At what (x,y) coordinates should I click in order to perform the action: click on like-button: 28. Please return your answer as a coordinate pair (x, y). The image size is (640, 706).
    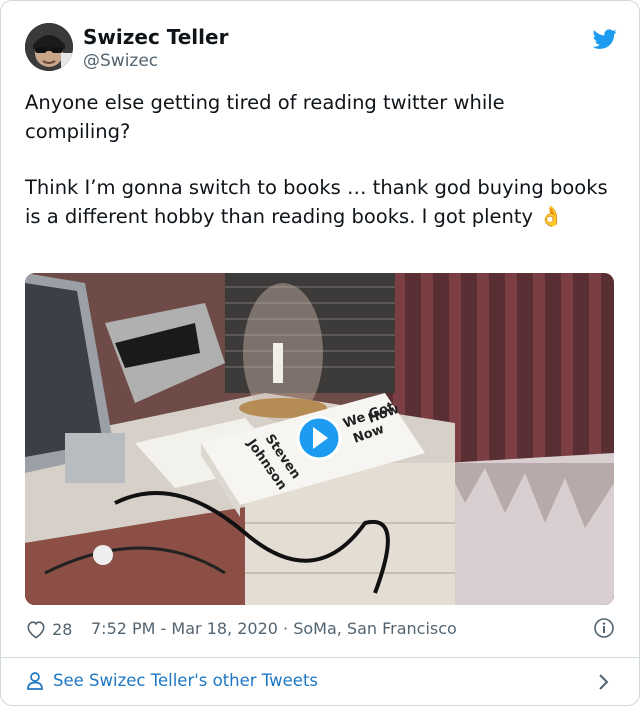
    Looking at the image, I should click on (48, 629).